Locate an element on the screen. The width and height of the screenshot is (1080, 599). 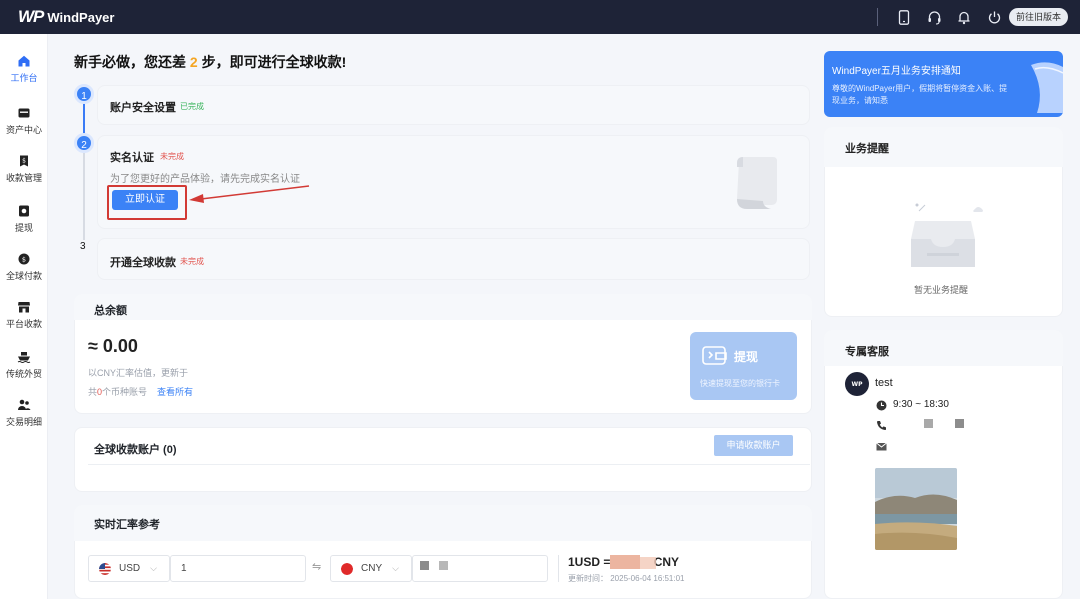
qr-code-image is located at coordinates (916, 509).